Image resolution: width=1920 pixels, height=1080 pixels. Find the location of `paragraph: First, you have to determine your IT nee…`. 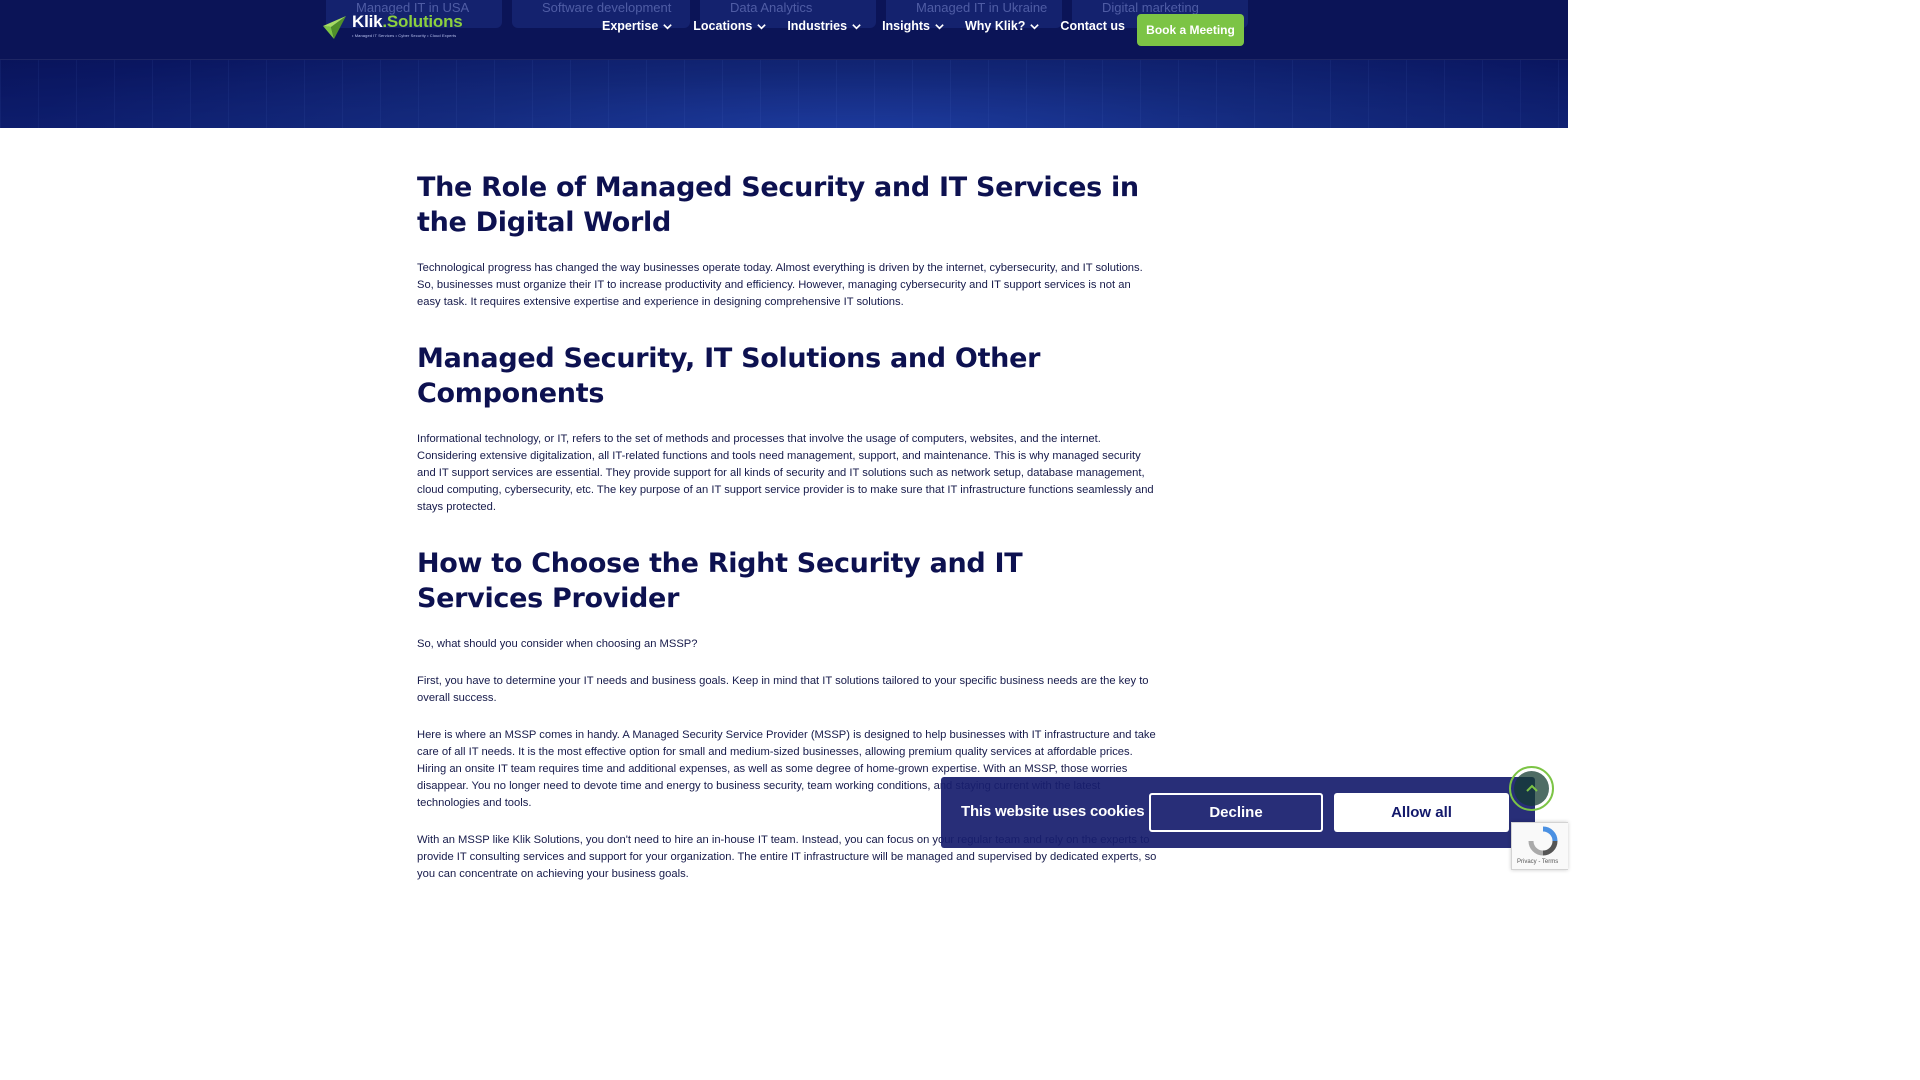

paragraph: First, you have to determine your IT nee… is located at coordinates (783, 689).